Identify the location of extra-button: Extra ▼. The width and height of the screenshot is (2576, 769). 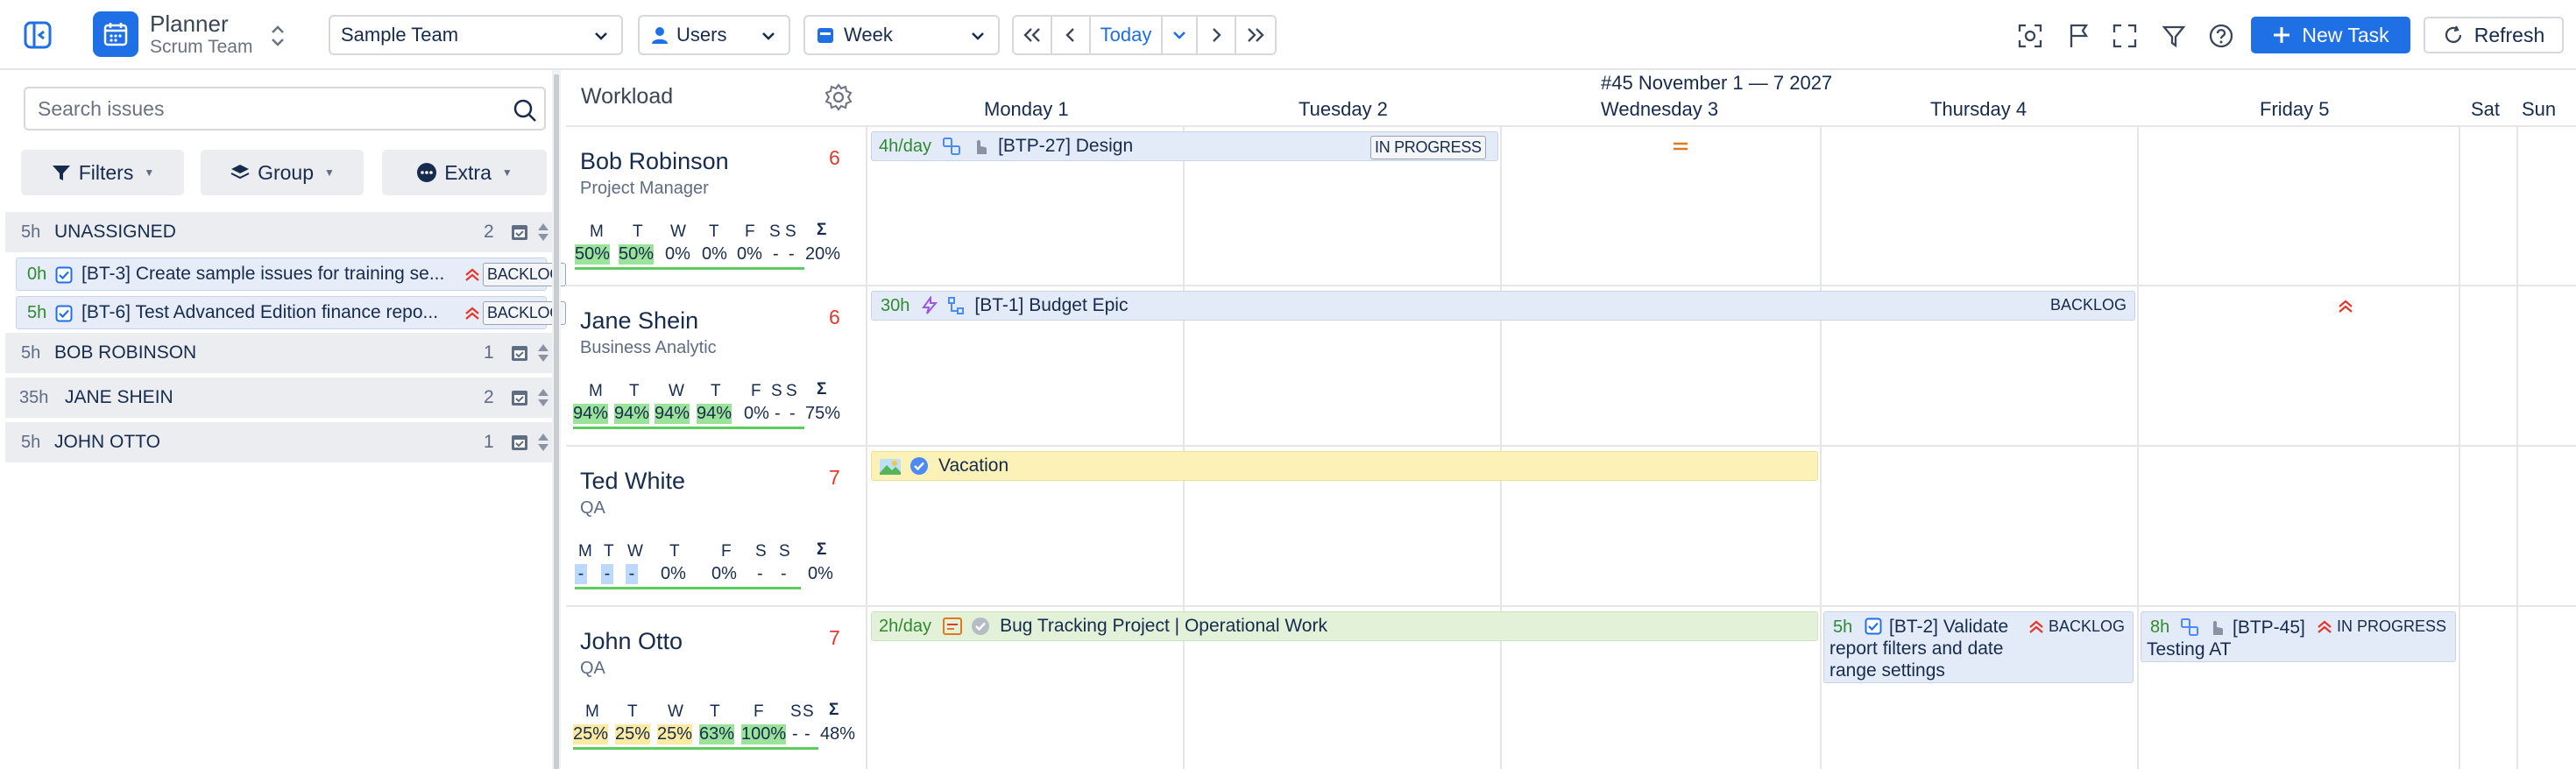
(464, 172).